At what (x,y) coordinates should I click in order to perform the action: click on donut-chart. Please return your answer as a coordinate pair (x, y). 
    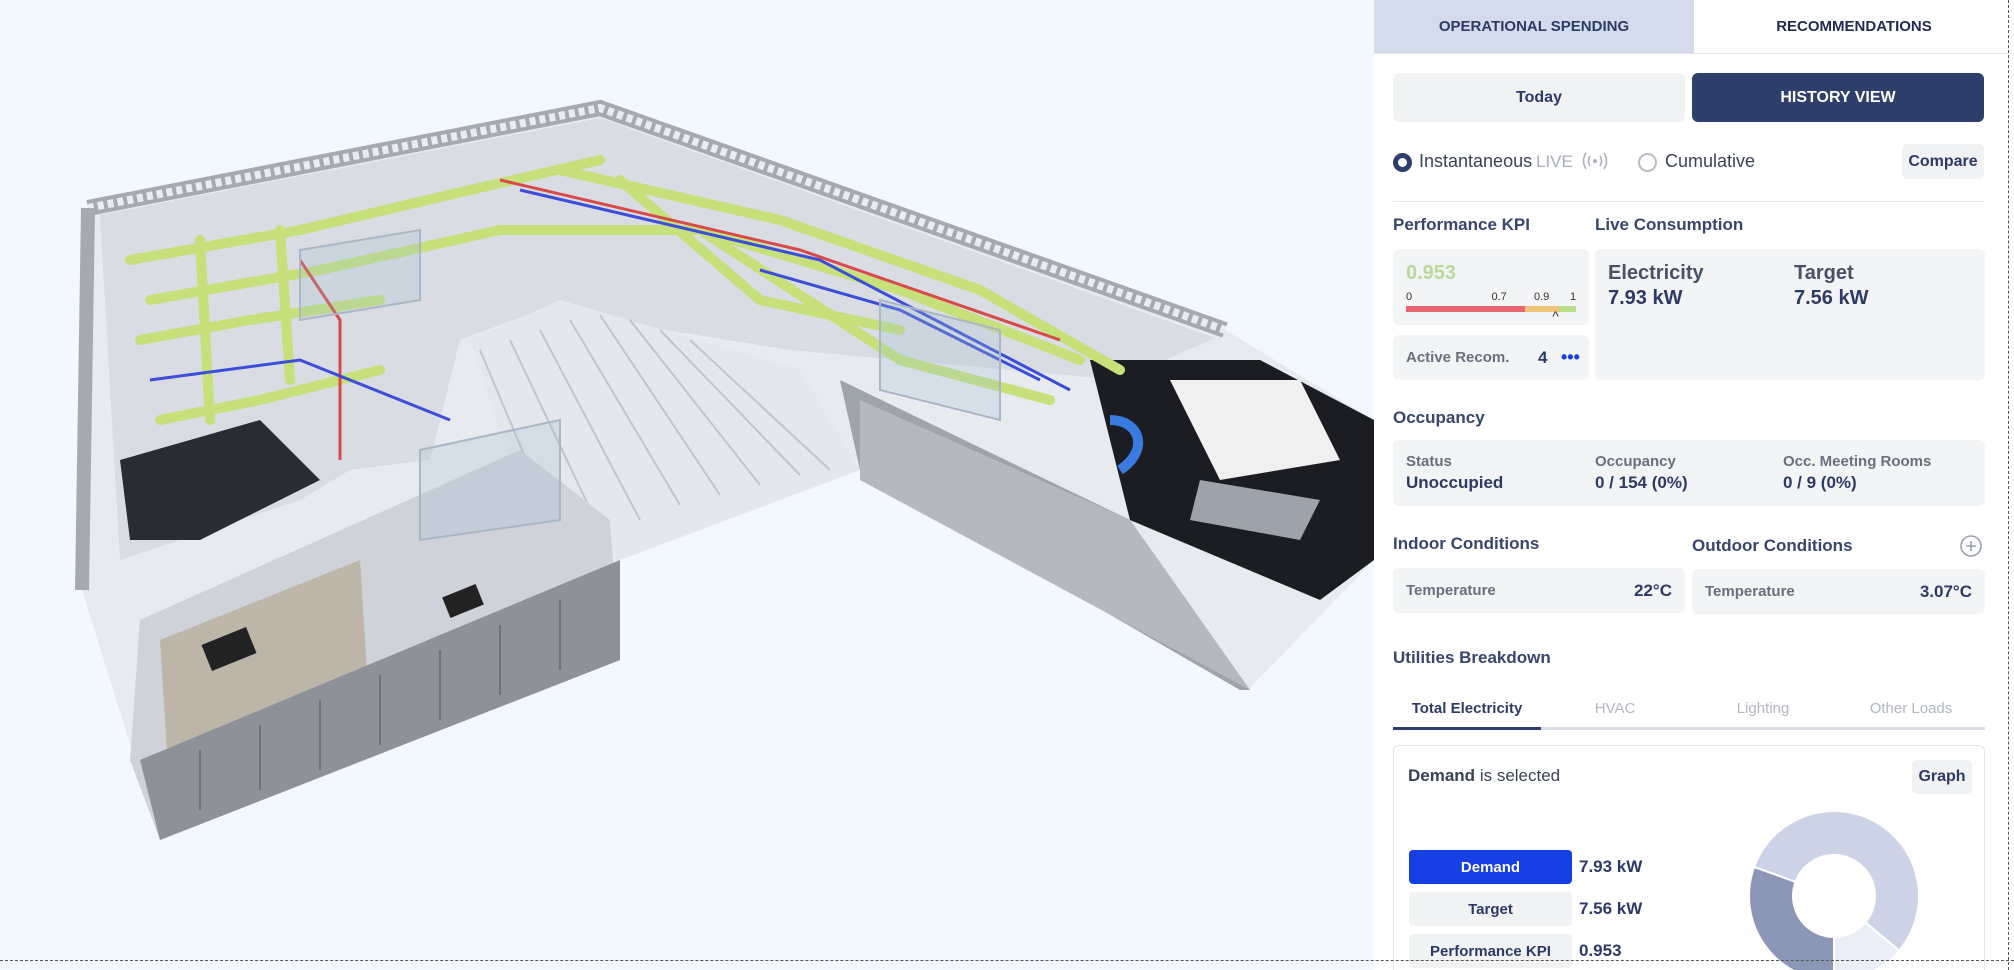
    Looking at the image, I should click on (1834, 890).